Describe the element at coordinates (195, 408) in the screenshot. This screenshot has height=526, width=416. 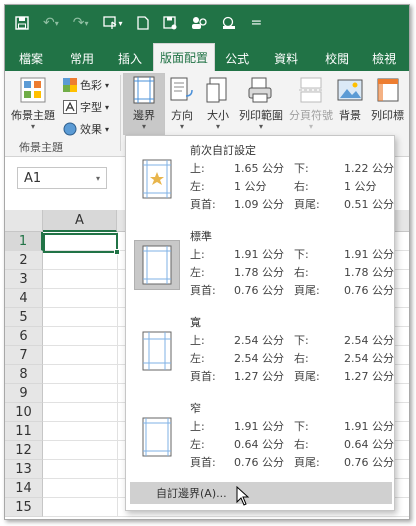
I see `margin-option-title: 窄` at that location.